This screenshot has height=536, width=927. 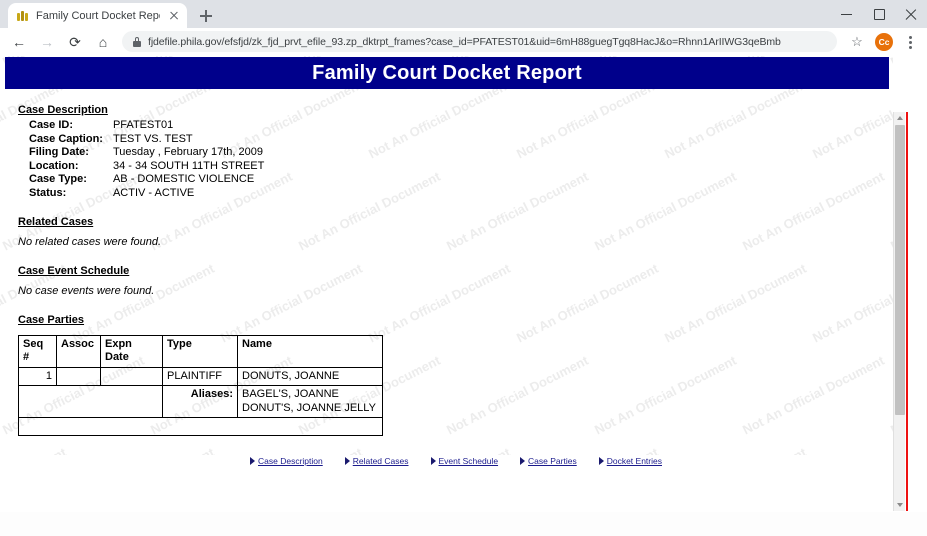 What do you see at coordinates (51, 125) in the screenshot?
I see `case-description-label: Case ID:` at bounding box center [51, 125].